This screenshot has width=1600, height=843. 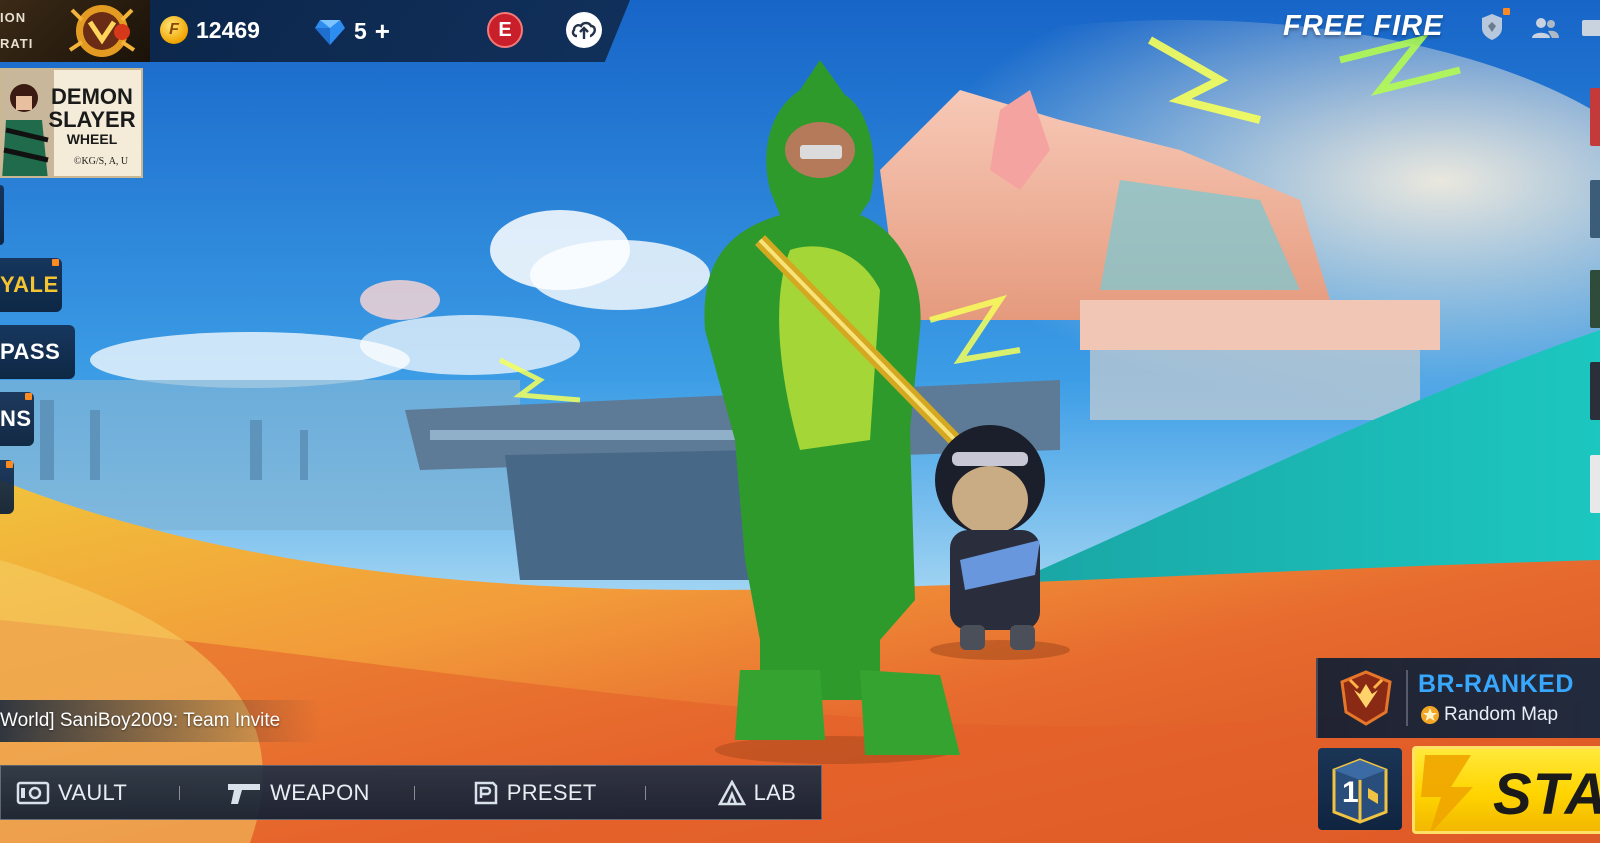 What do you see at coordinates (30, 351) in the screenshot?
I see `side-menu-label: PASS` at bounding box center [30, 351].